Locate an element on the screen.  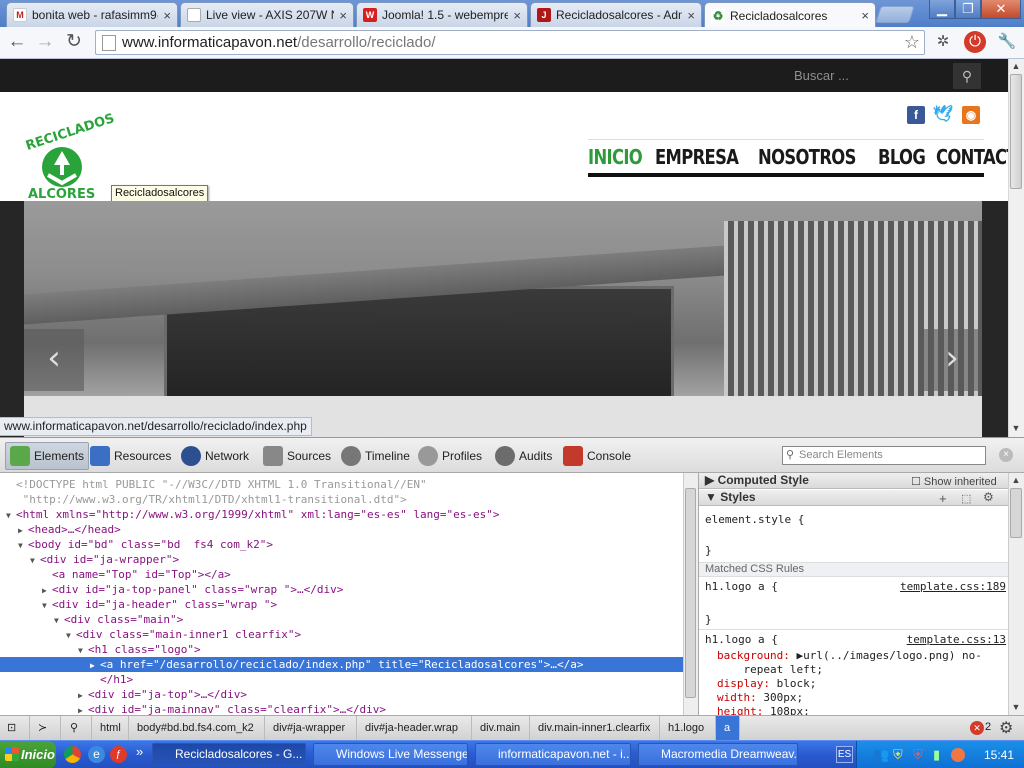
nav-item-empresa: EMPRESA is located at coordinates (703, 157).